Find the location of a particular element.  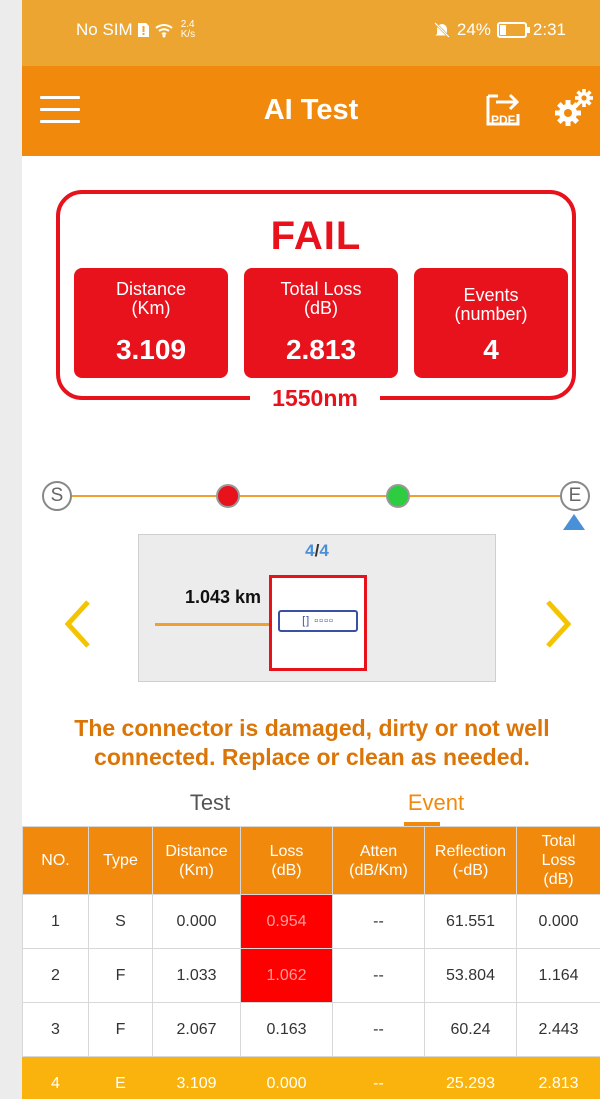

start-point: S is located at coordinates (57, 496).